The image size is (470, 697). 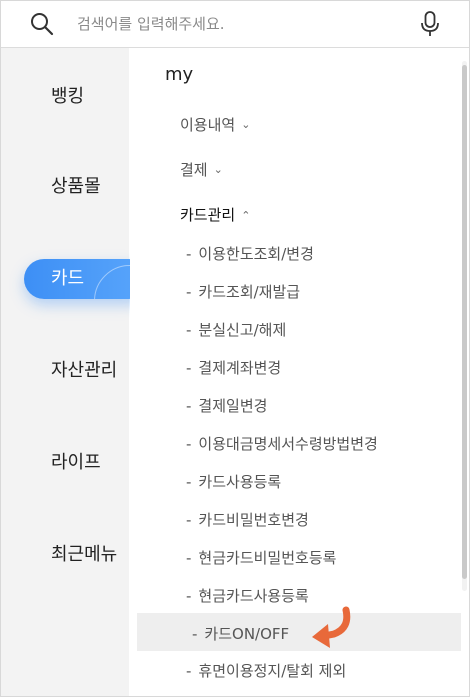 What do you see at coordinates (84, 370) in the screenshot?
I see `sidebar-item-label: 자산관리` at bounding box center [84, 370].